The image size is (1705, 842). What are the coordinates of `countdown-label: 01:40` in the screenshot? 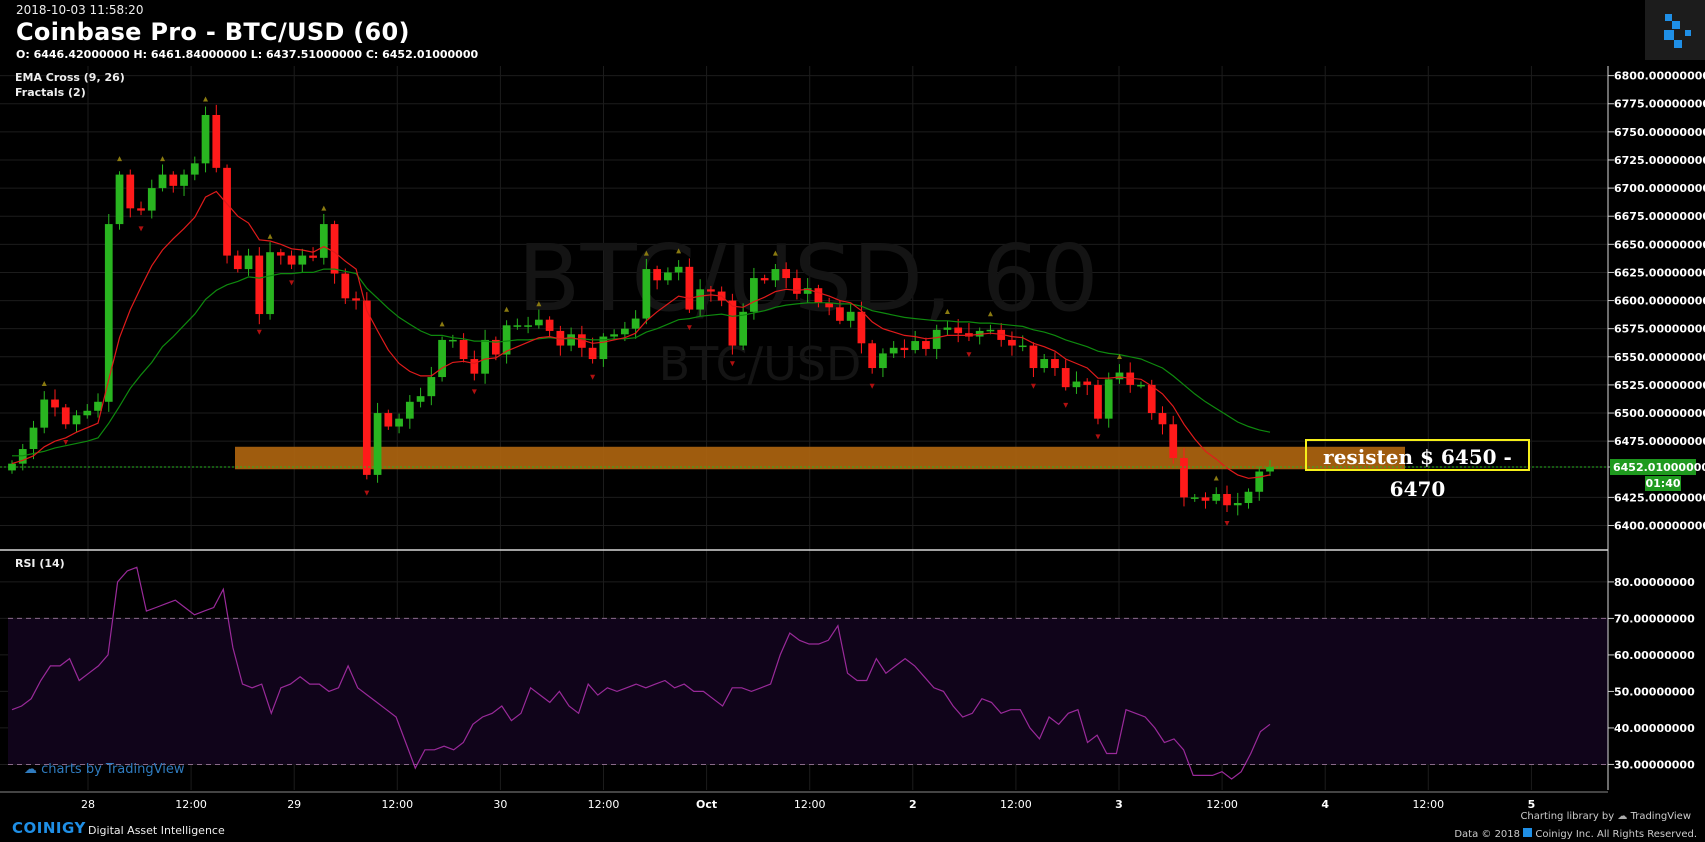 It's located at (1662, 483).